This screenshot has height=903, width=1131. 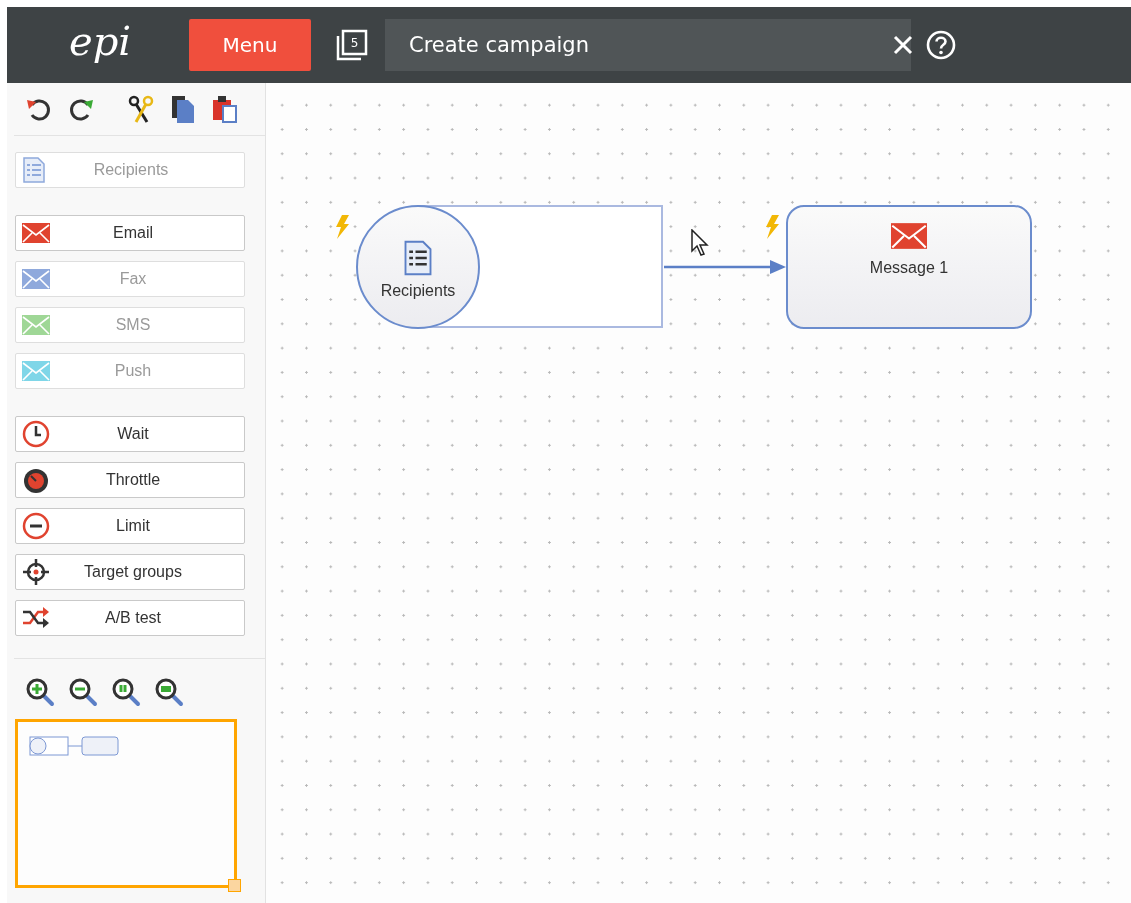 I want to click on palette-item: Limit, so click(x=130, y=526).